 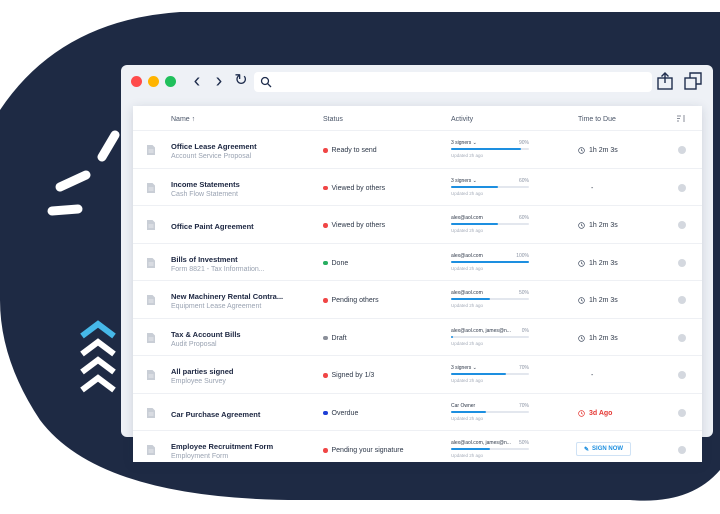 What do you see at coordinates (523, 218) in the screenshot?
I see `activity-percent: 60%` at bounding box center [523, 218].